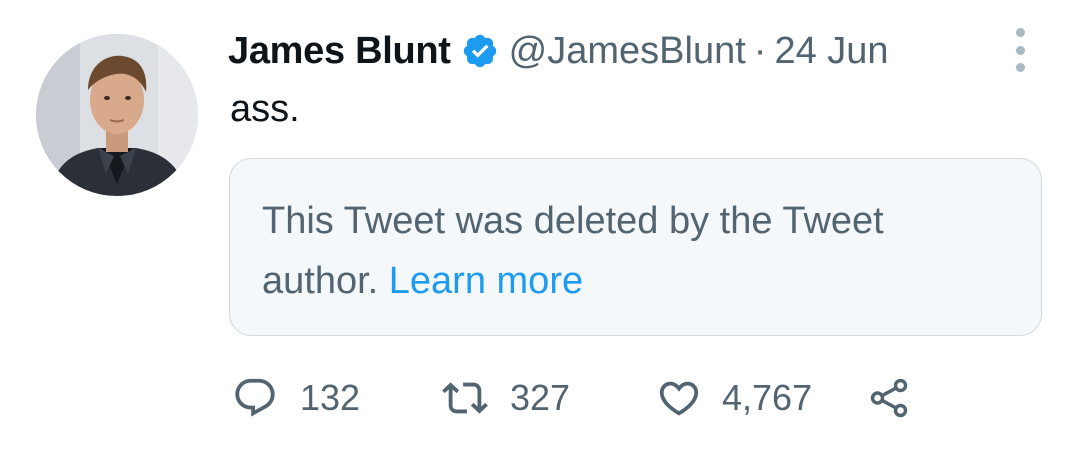  Describe the element at coordinates (506, 398) in the screenshot. I see `retweet-button: 327` at that location.